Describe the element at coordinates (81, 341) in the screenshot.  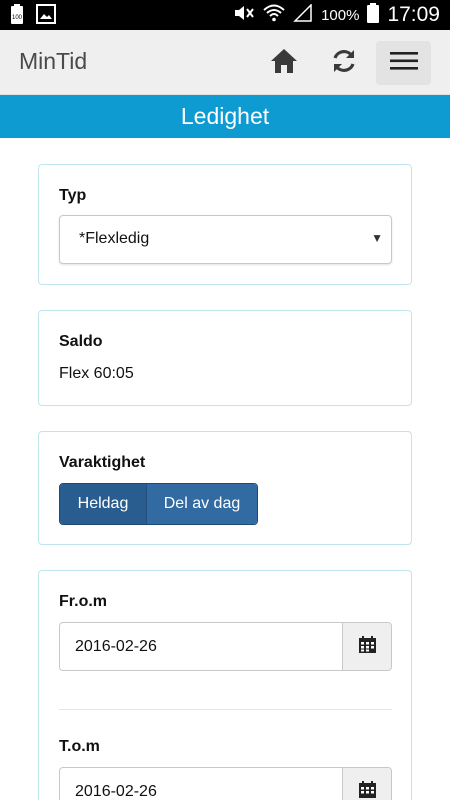
I see `saldo-label: Saldo` at that location.